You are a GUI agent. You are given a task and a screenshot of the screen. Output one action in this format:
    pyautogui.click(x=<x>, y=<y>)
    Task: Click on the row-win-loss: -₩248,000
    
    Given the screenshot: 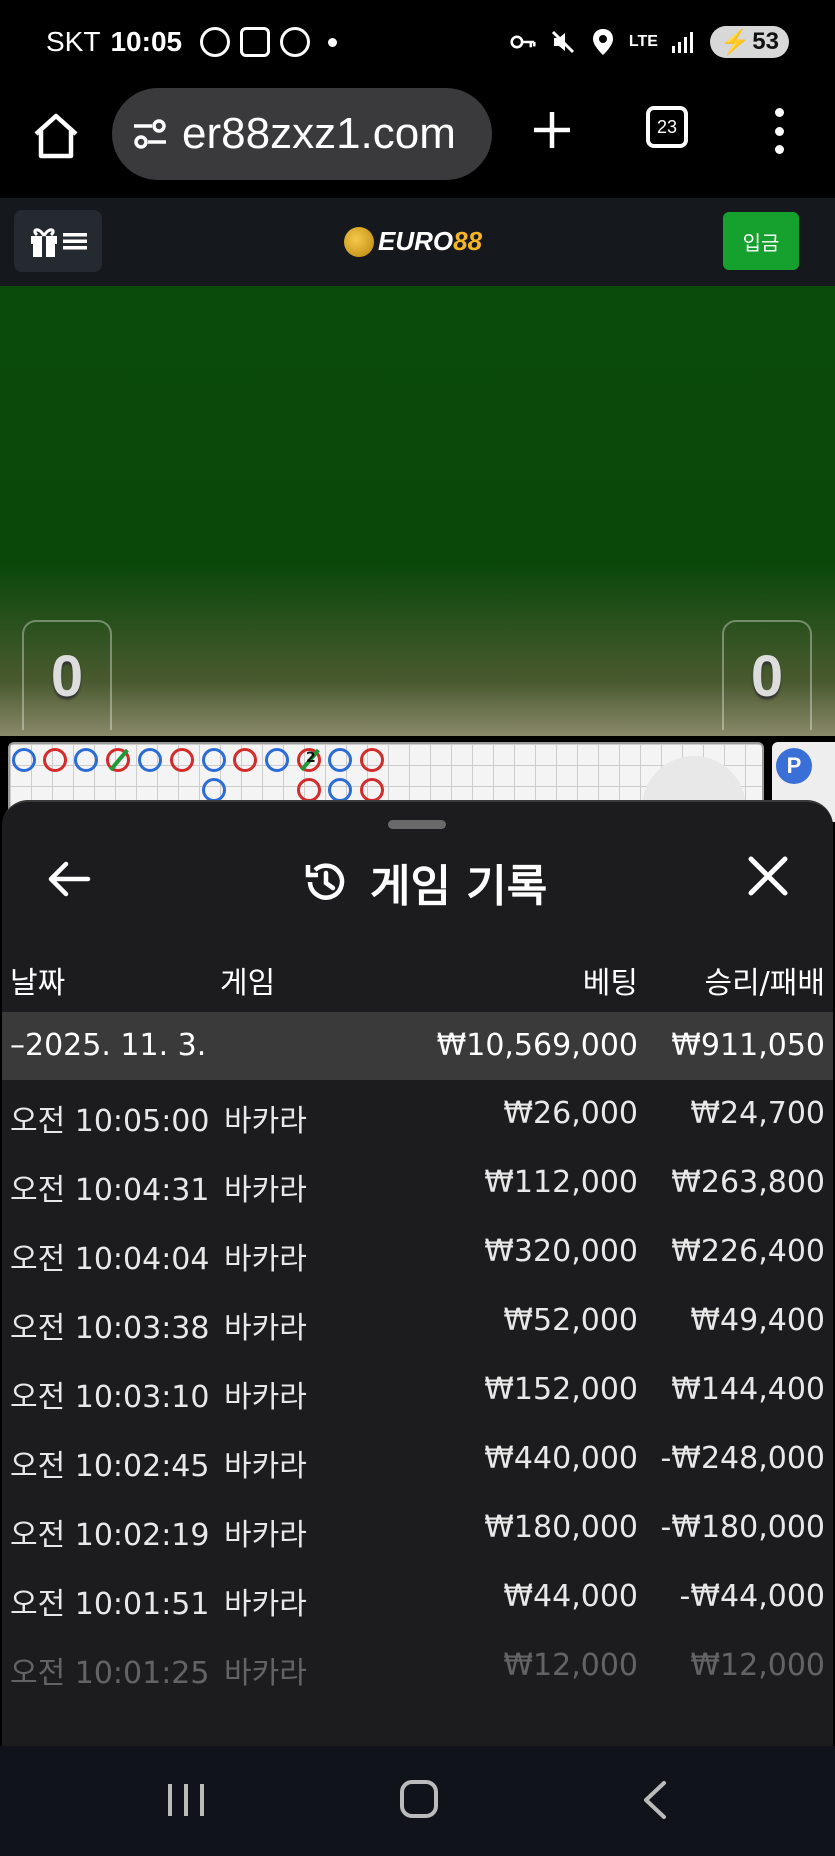 What is the action you would take?
    pyautogui.click(x=742, y=1458)
    